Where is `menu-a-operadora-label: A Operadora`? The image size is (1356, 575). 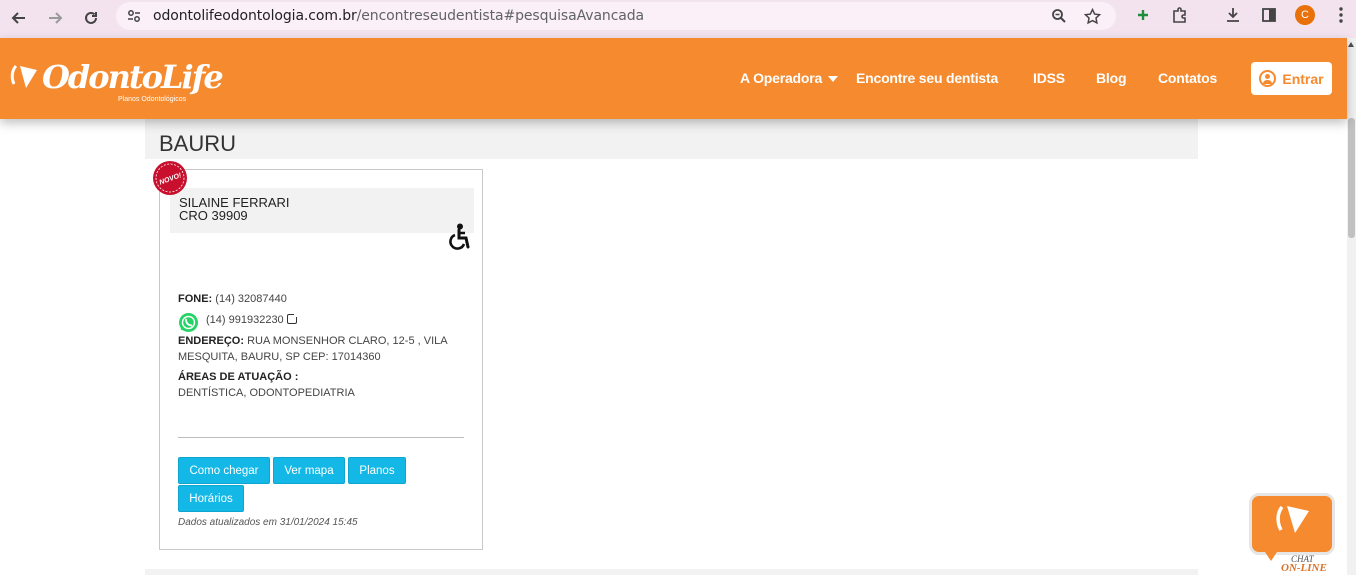 menu-a-operadora-label: A Operadora is located at coordinates (781, 78).